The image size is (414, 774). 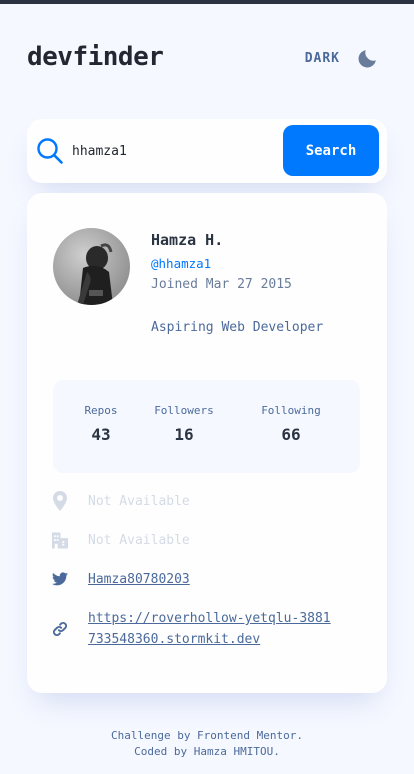 I want to click on twitter-row: Hamza80780203, so click(x=121, y=579).